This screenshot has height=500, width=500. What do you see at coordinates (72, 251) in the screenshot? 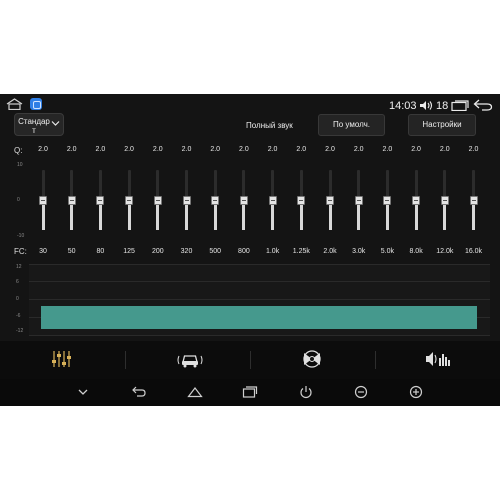
I see `band-frequency: 50` at bounding box center [72, 251].